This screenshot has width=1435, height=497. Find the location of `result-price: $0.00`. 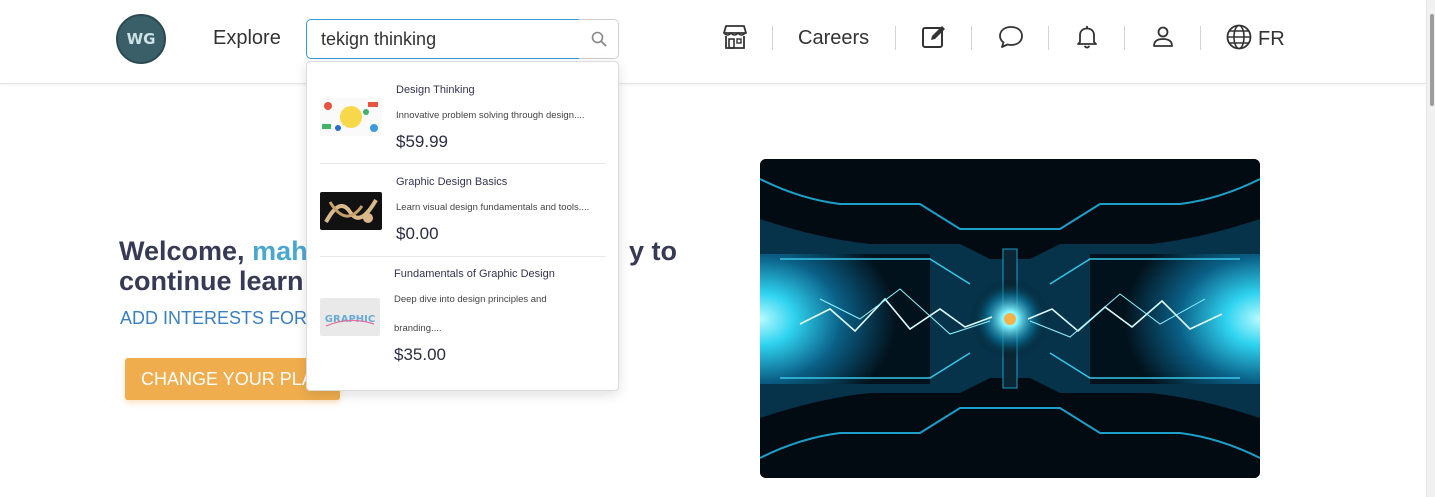

result-price: $0.00 is located at coordinates (417, 233).